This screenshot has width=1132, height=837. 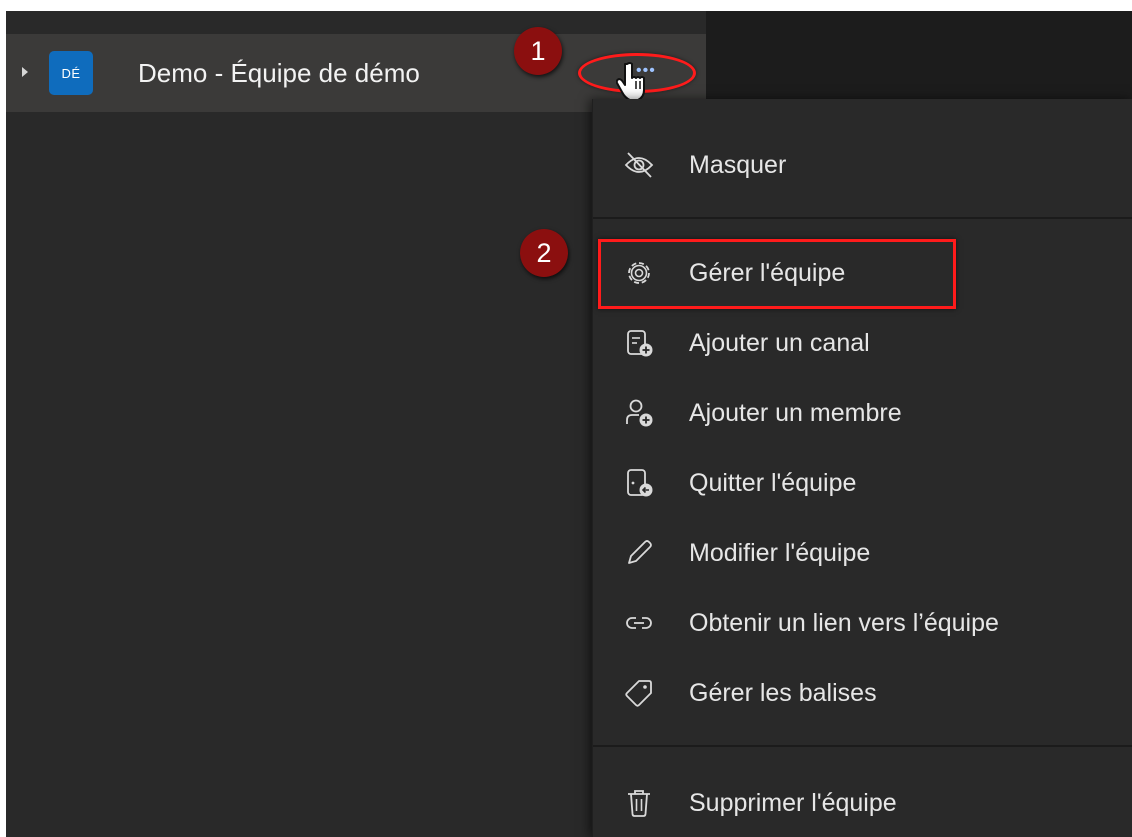 I want to click on team-name: Demo - Équipe de démo, so click(x=279, y=73).